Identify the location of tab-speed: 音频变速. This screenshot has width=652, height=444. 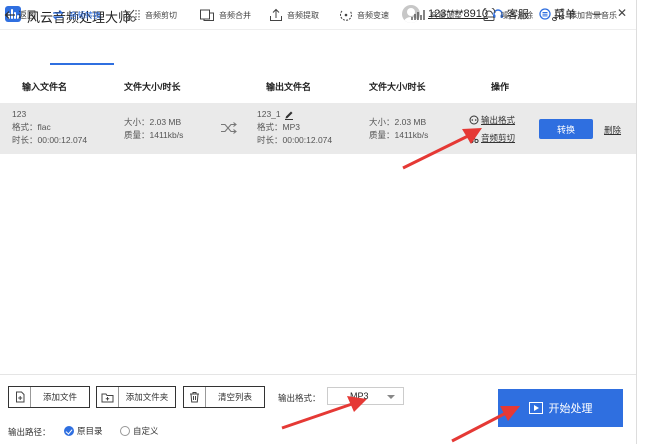
(364, 15).